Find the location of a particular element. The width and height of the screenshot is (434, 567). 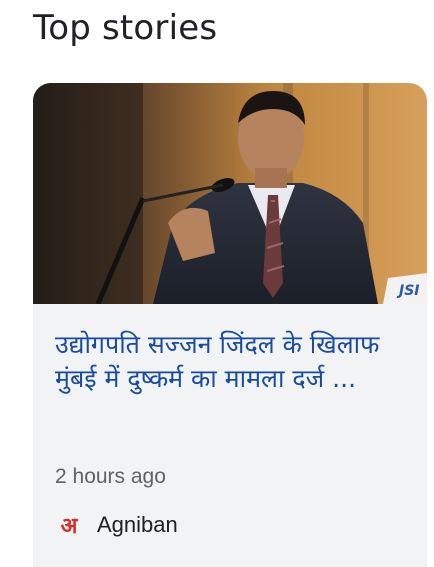

section-title: Top stories is located at coordinates (125, 28).